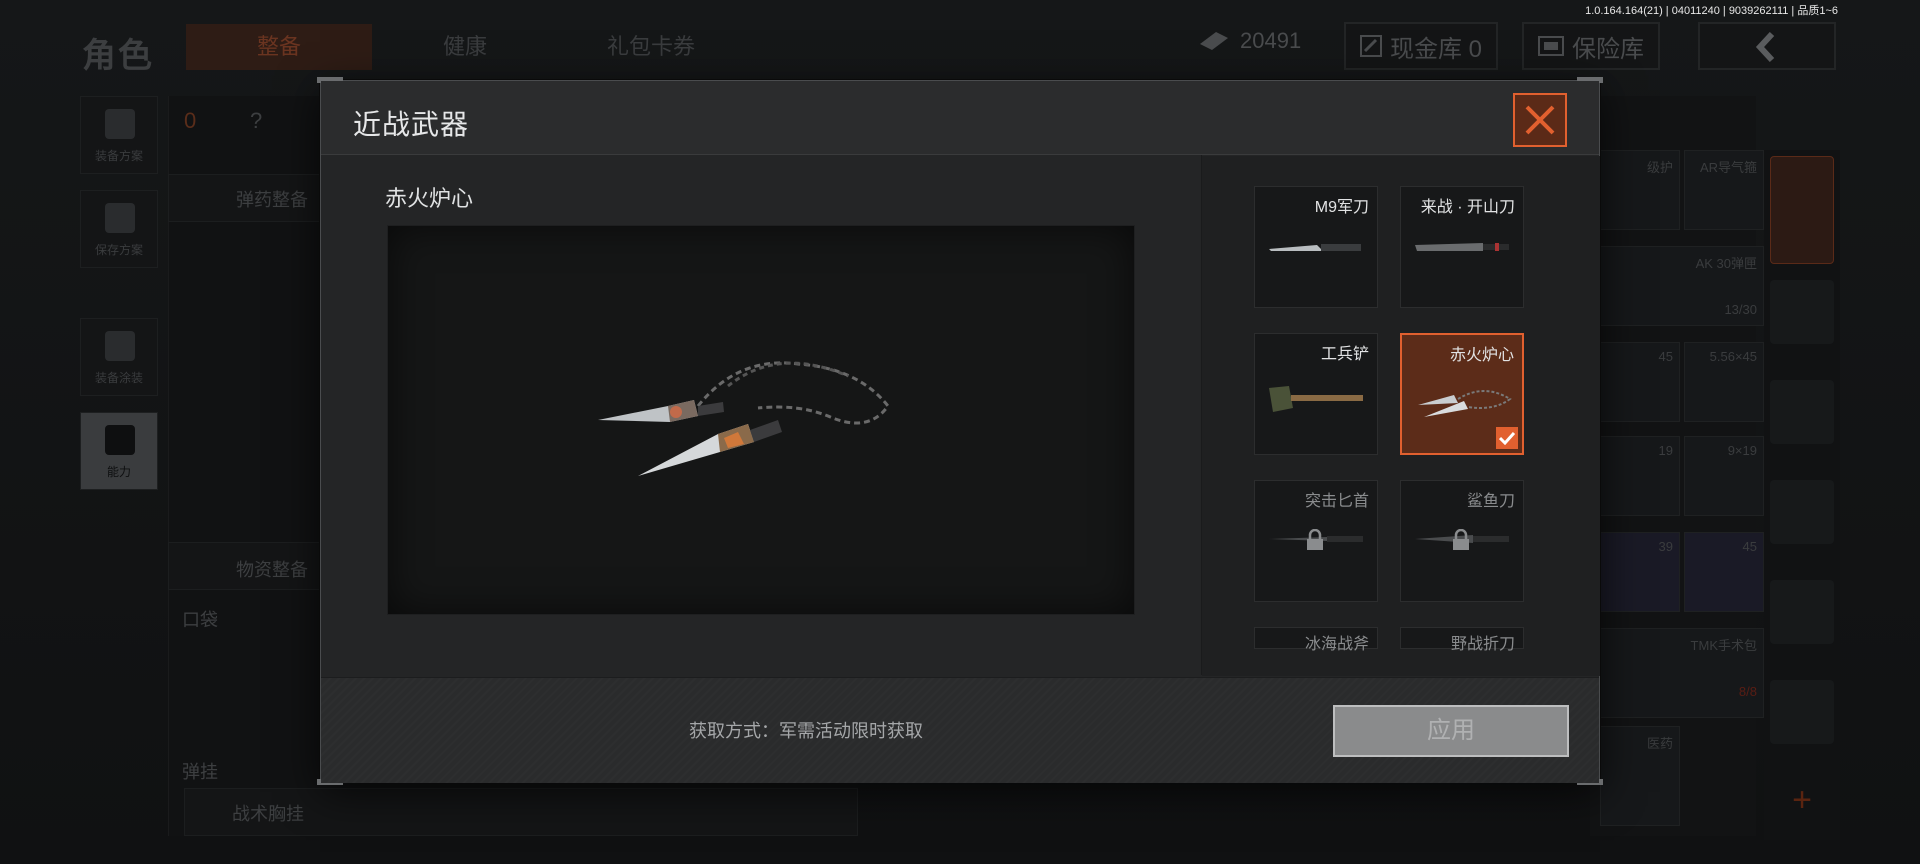 This screenshot has width=1920, height=864. What do you see at coordinates (1640, 190) in the screenshot?
I see `inventory-cell: 级护` at bounding box center [1640, 190].